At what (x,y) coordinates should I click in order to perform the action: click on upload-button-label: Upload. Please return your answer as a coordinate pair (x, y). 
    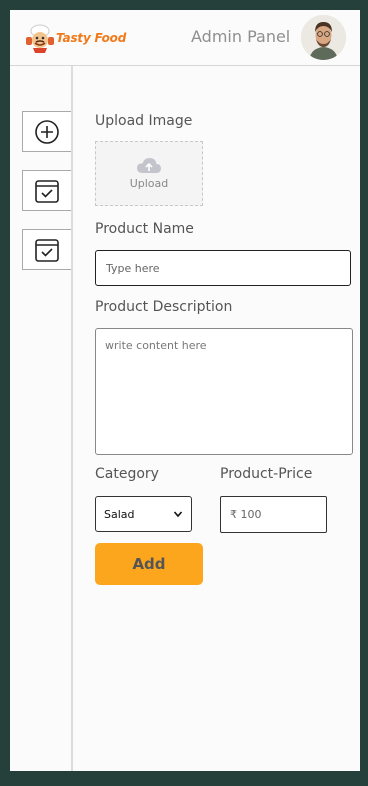
    Looking at the image, I should click on (149, 183).